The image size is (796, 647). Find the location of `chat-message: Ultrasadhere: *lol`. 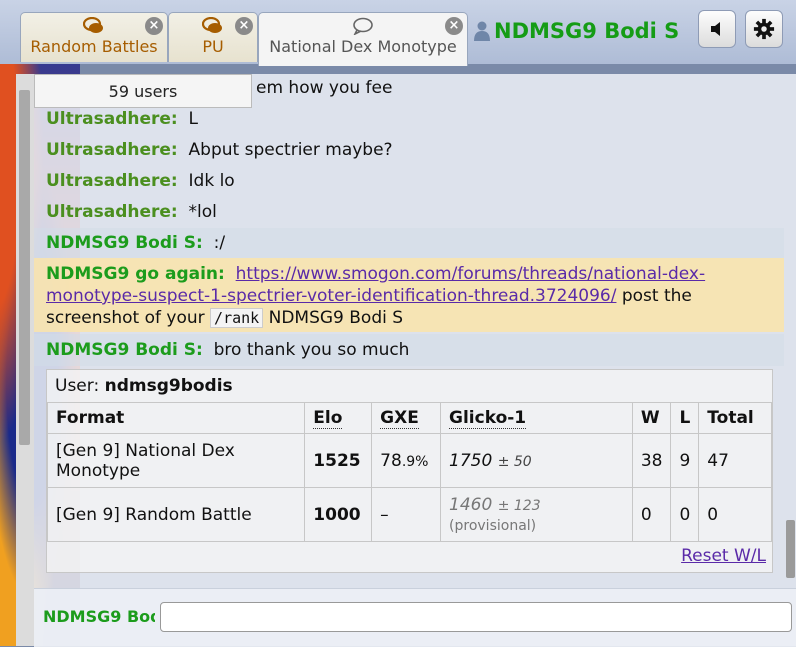

chat-message: Ultrasadhere: *lol is located at coordinates (131, 212).